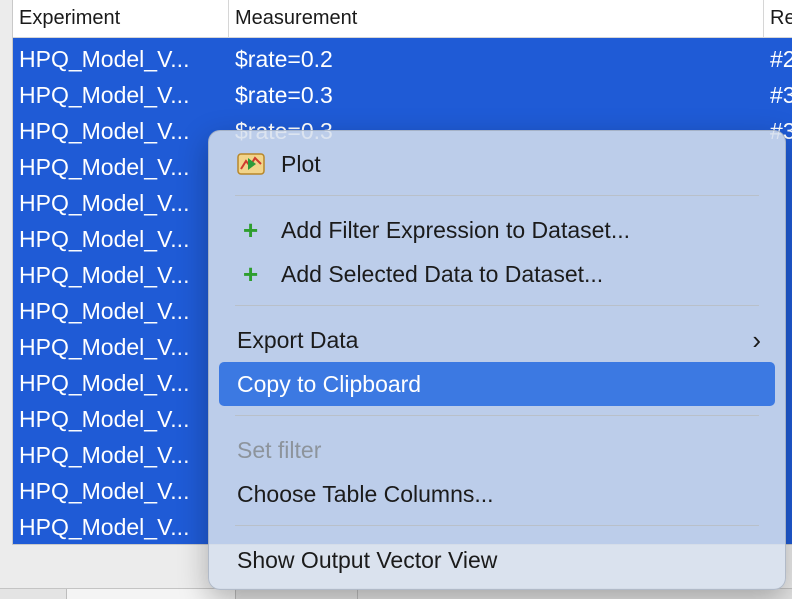  I want to click on table-row: HPQ_Model_V... $rate=0.2 #2, so click(402, 56).